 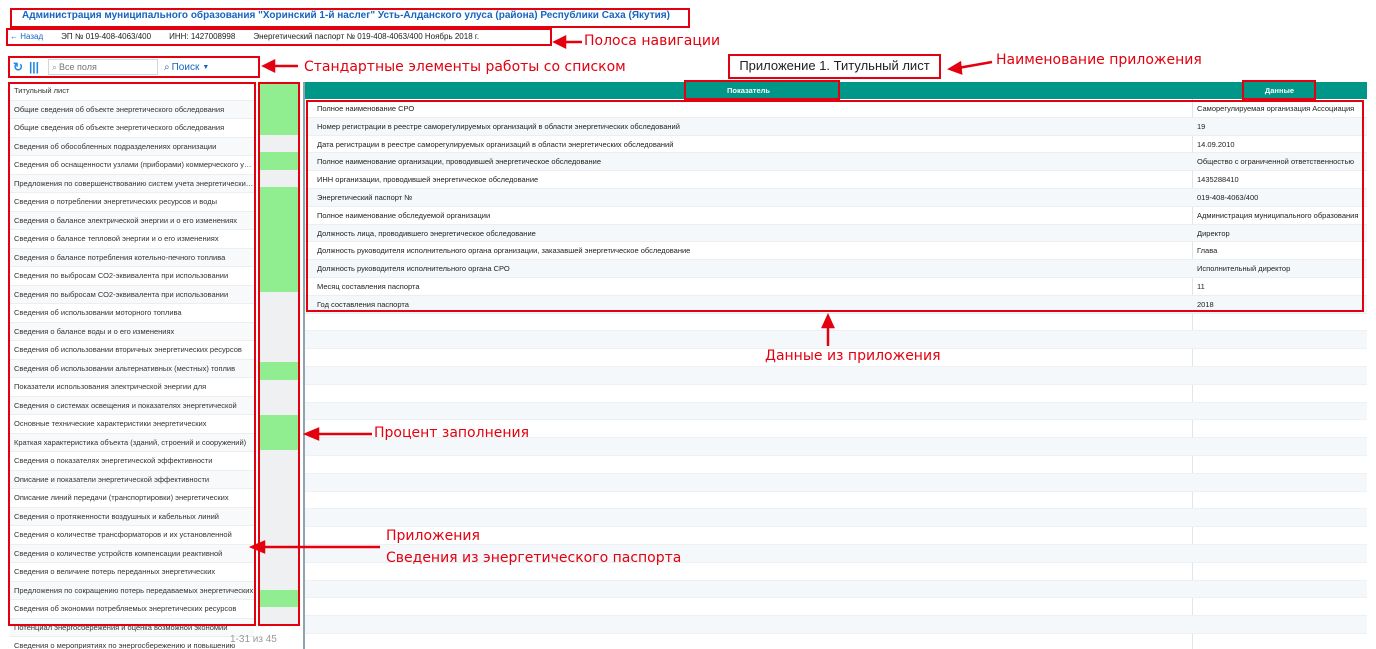 I want to click on annot-apps-line1: Приложения, so click(x=433, y=536).